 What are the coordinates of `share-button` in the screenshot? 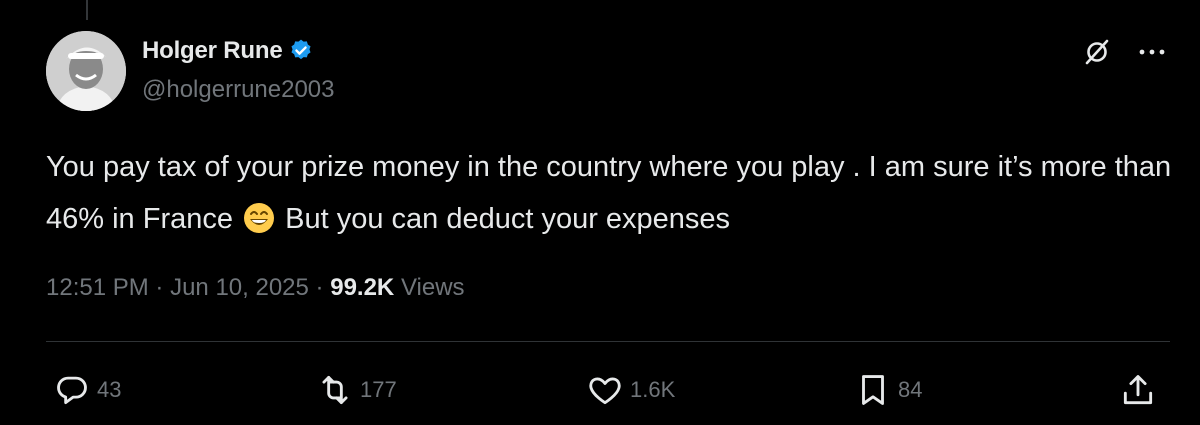 It's located at (1138, 390).